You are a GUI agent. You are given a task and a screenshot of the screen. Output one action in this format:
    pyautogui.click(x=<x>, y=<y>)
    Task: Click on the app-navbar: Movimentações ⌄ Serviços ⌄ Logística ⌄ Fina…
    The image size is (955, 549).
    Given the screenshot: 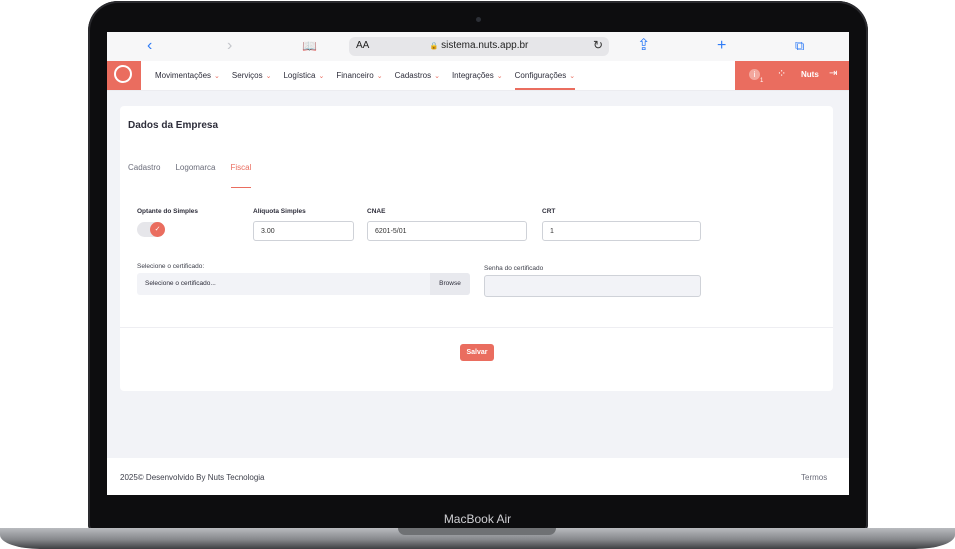 What is the action you would take?
    pyautogui.click(x=478, y=76)
    